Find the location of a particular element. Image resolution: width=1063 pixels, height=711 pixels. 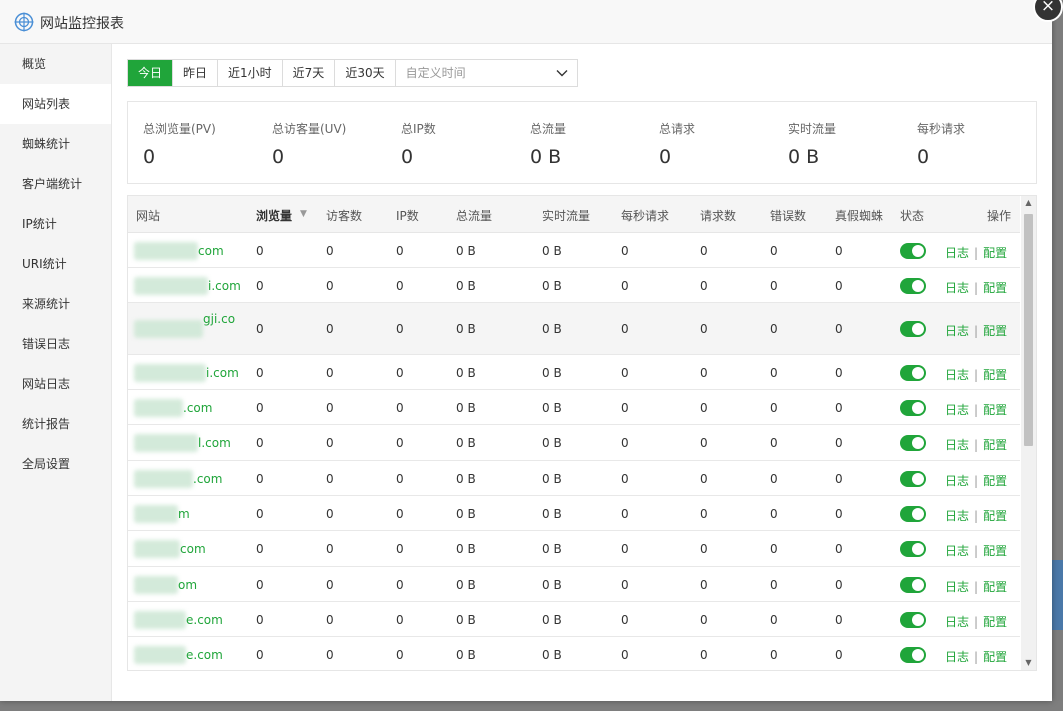

sidebar-item: IP统计 is located at coordinates (55, 224).